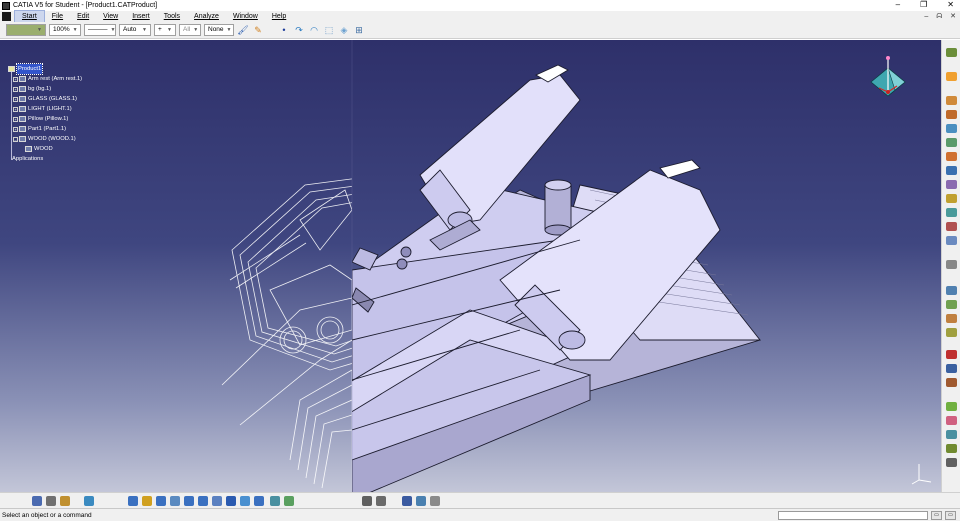  Describe the element at coordinates (26, 30) in the screenshot. I see `fill-color-dropdown: ▼` at that location.